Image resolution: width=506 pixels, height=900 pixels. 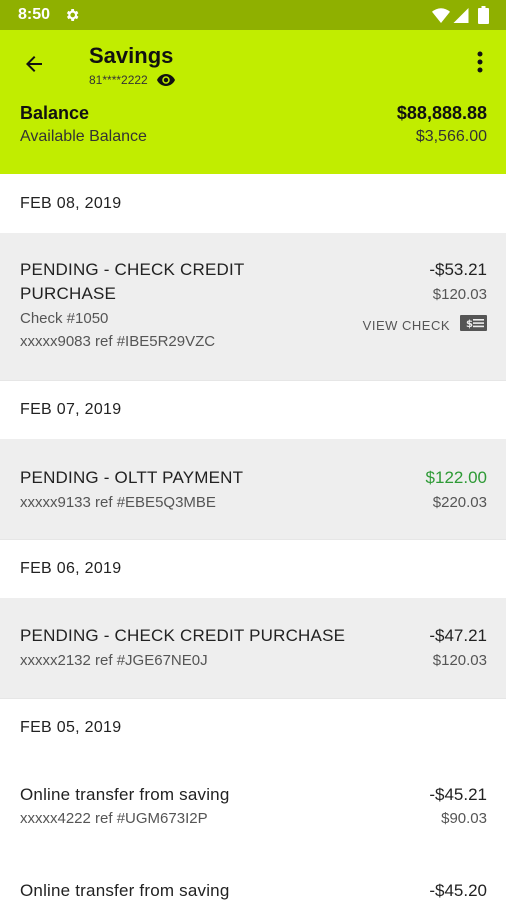 What do you see at coordinates (55, 113) in the screenshot?
I see `balance-label: Balance` at bounding box center [55, 113].